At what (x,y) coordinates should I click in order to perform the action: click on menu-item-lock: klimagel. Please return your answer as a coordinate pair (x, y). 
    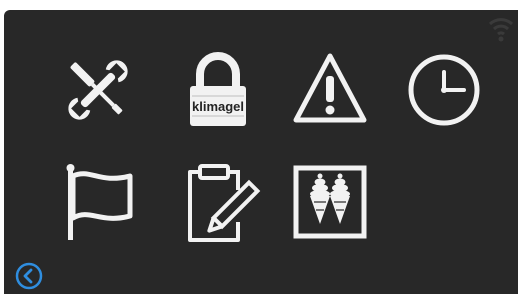
    Looking at the image, I should click on (218, 90).